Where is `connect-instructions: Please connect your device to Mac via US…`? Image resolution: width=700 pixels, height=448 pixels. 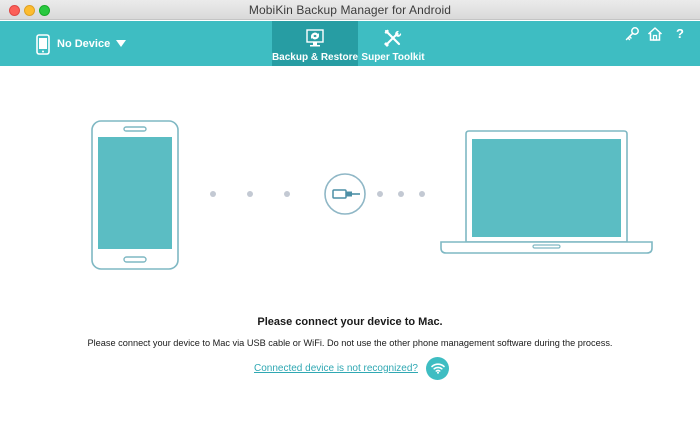 connect-instructions: Please connect your device to Mac via US… is located at coordinates (350, 343).